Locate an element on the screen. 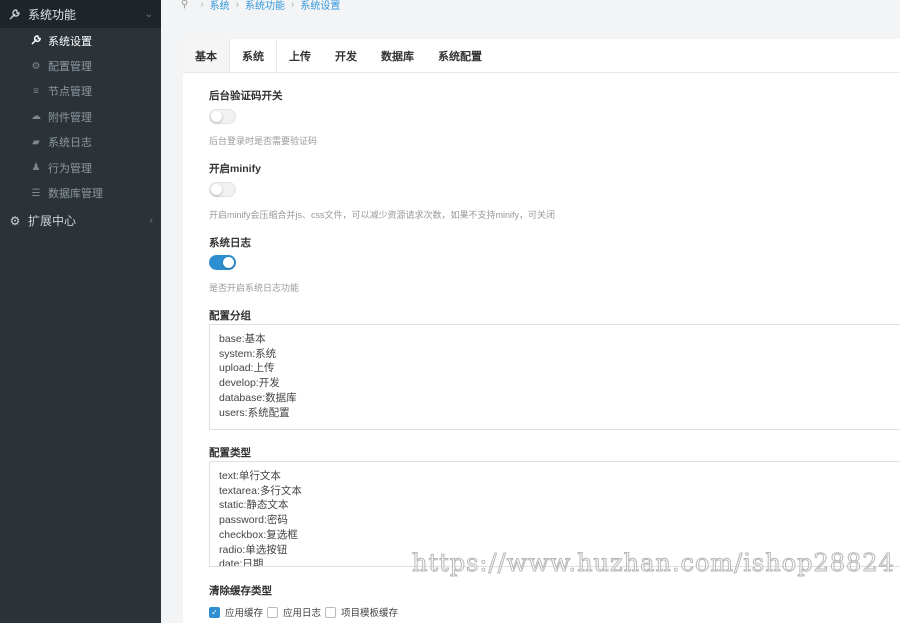 This screenshot has height=623, width=900. syslog-help: 是否开启系统日志功能 is located at coordinates (254, 288).